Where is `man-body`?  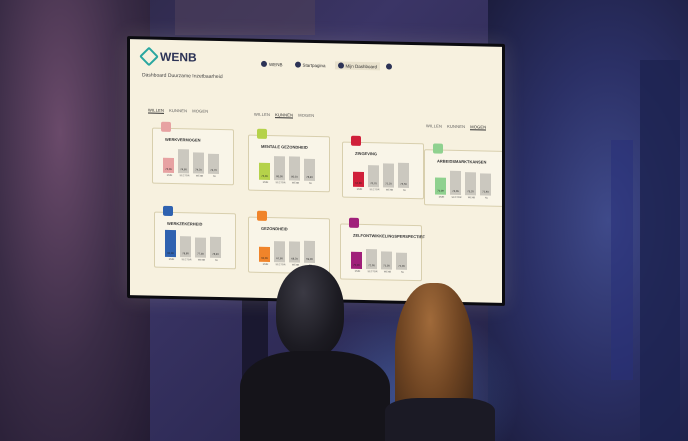 man-body is located at coordinates (315, 396).